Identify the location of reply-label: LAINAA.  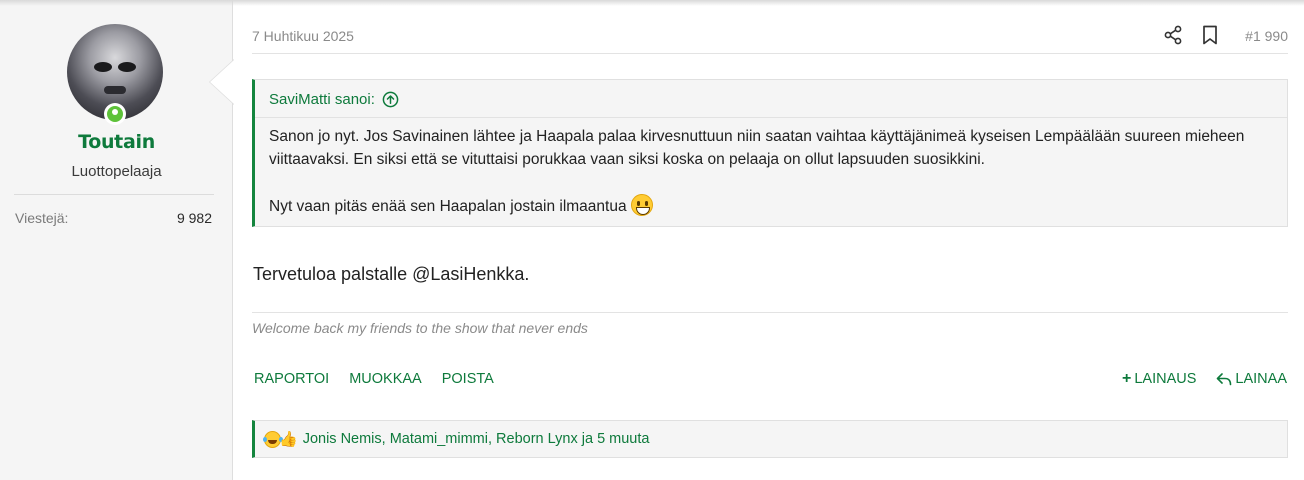
(1261, 379).